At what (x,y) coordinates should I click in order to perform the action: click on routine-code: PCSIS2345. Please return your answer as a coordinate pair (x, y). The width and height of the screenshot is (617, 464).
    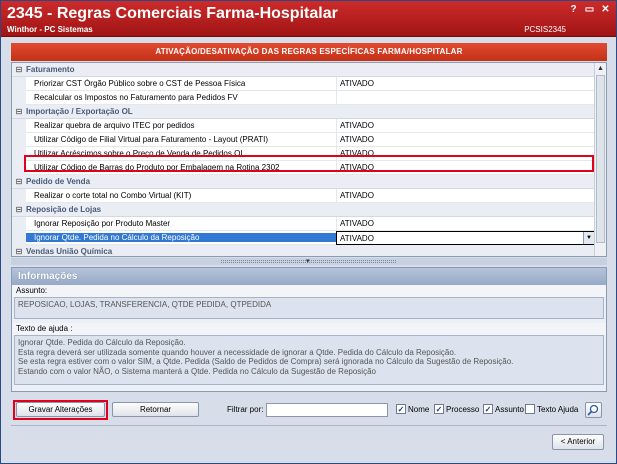
    Looking at the image, I should click on (545, 29).